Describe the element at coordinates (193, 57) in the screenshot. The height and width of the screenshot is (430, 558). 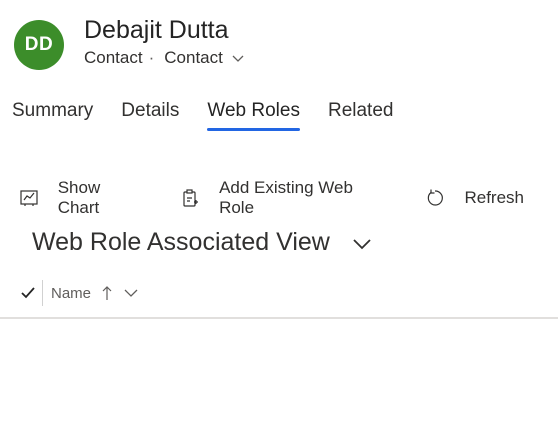
I see `form-selector-label: Contact` at that location.